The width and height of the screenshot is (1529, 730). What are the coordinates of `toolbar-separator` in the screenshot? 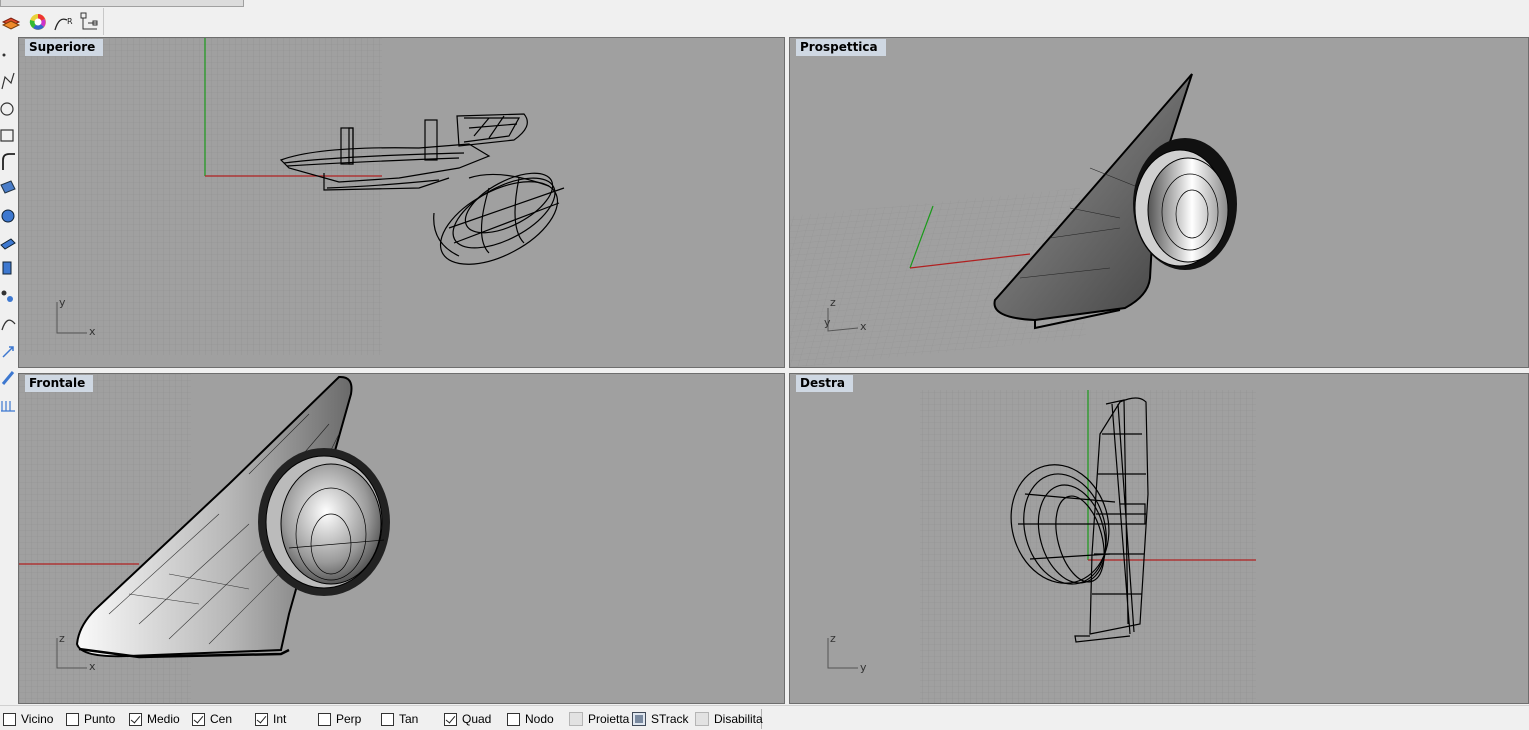 It's located at (103, 21).